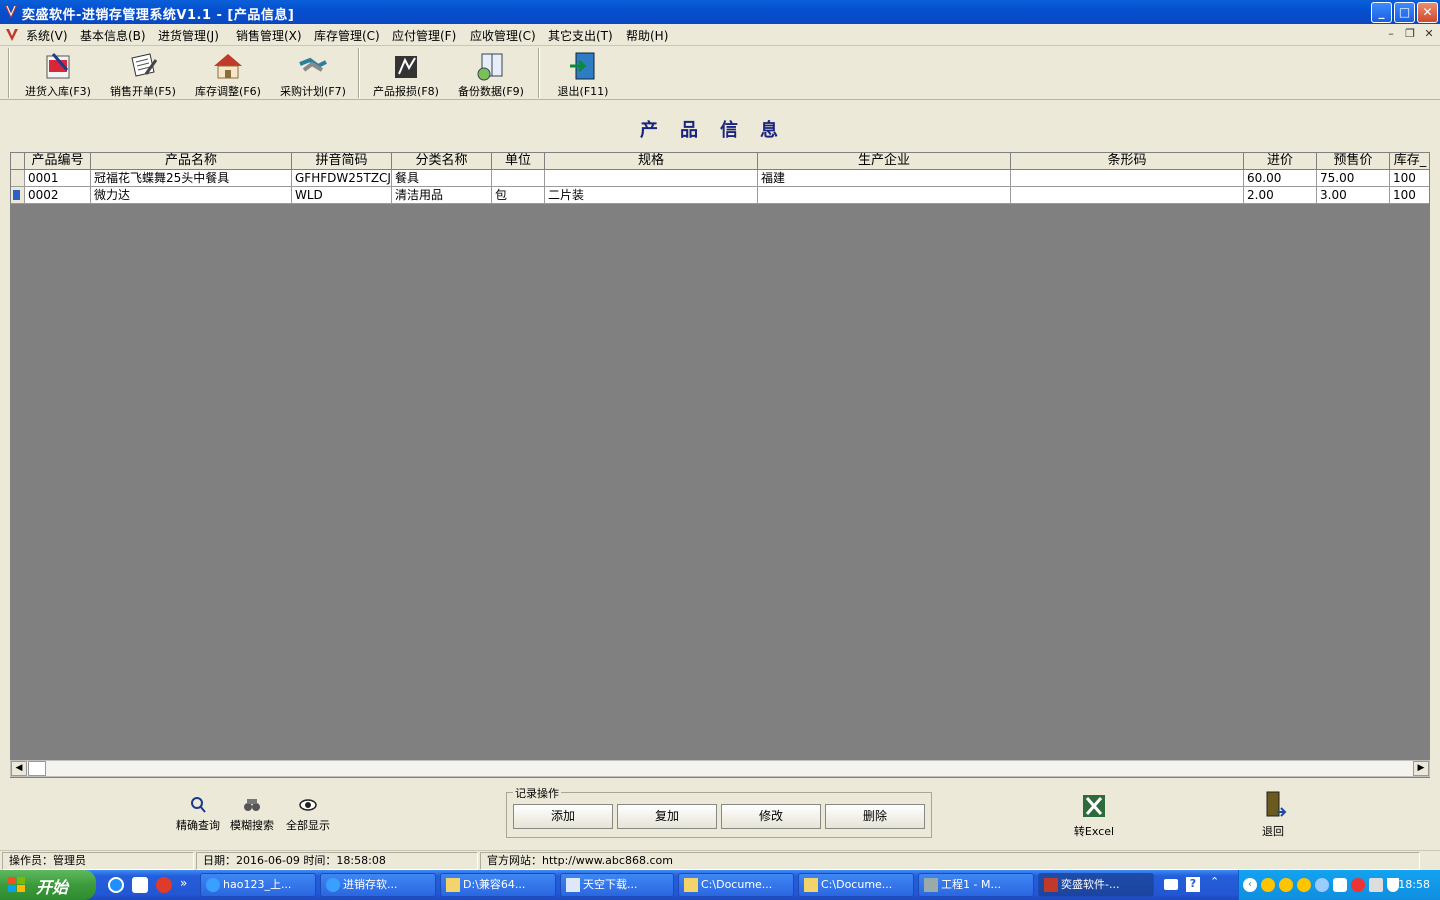 The width and height of the screenshot is (1440, 900). What do you see at coordinates (1353, 161) in the screenshot?
I see `col-header-price: 预售价` at bounding box center [1353, 161].